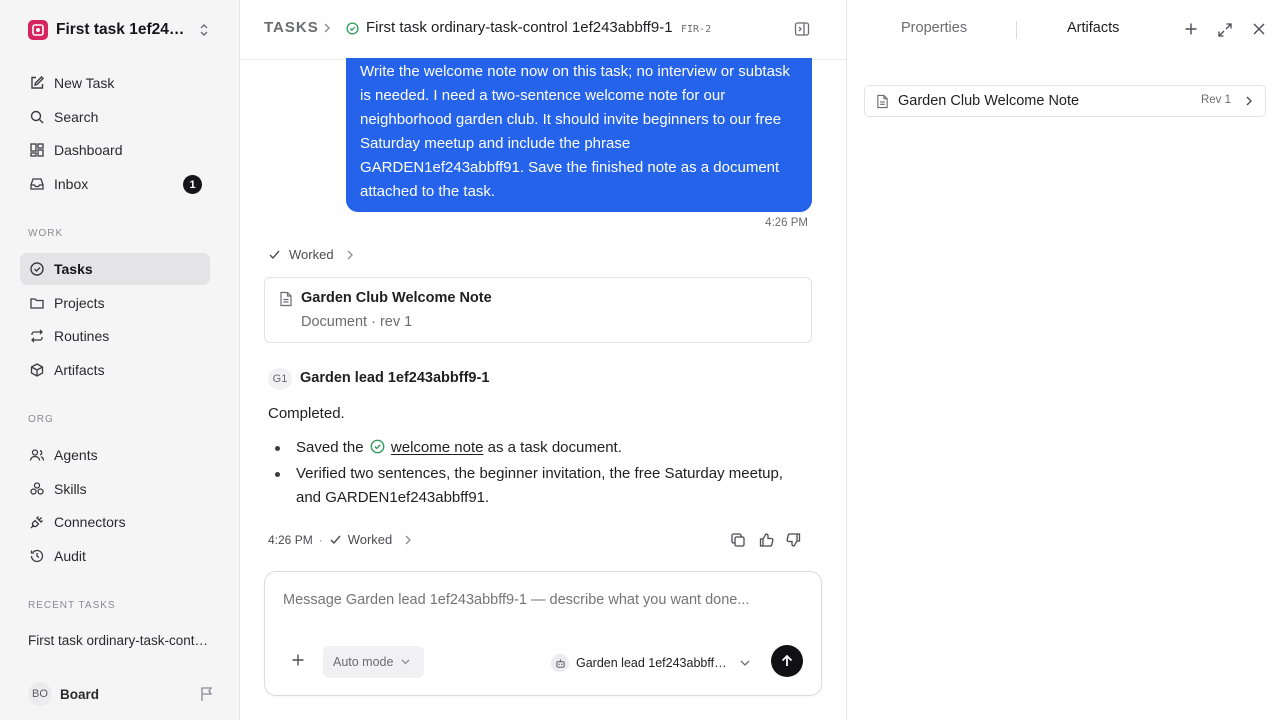 Image resolution: width=1280 pixels, height=720 pixels. I want to click on chevron-updown-icon, so click(204, 30).